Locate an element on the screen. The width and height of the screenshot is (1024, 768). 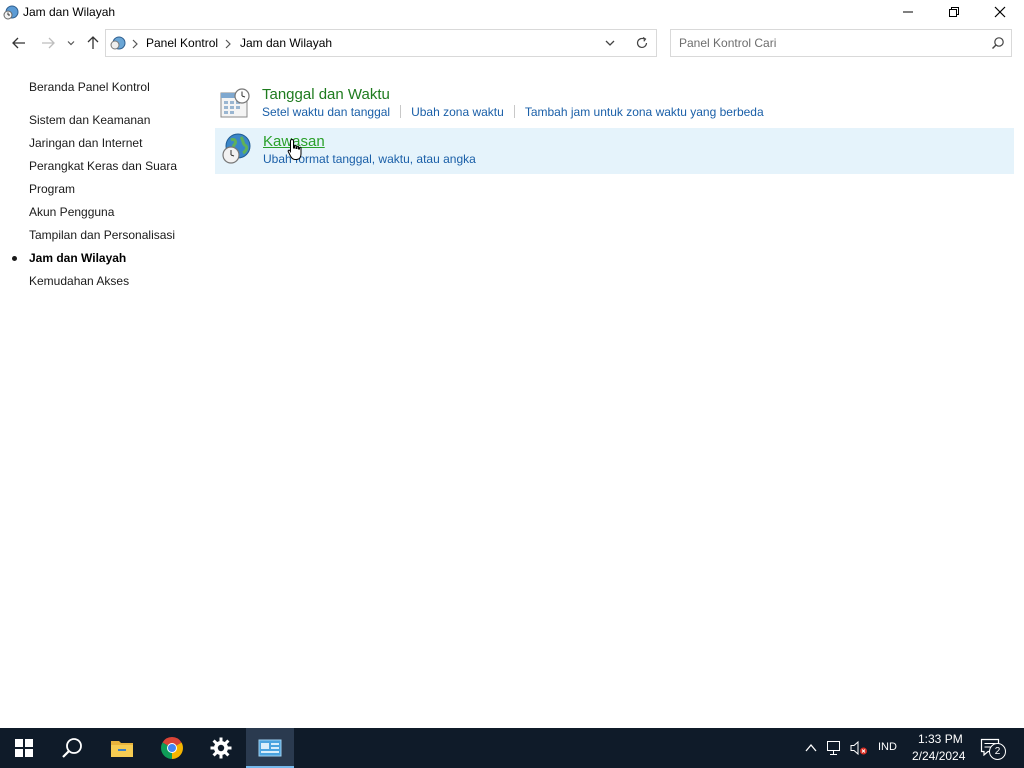
globe-clock-icon is located at coordinates (236, 148).